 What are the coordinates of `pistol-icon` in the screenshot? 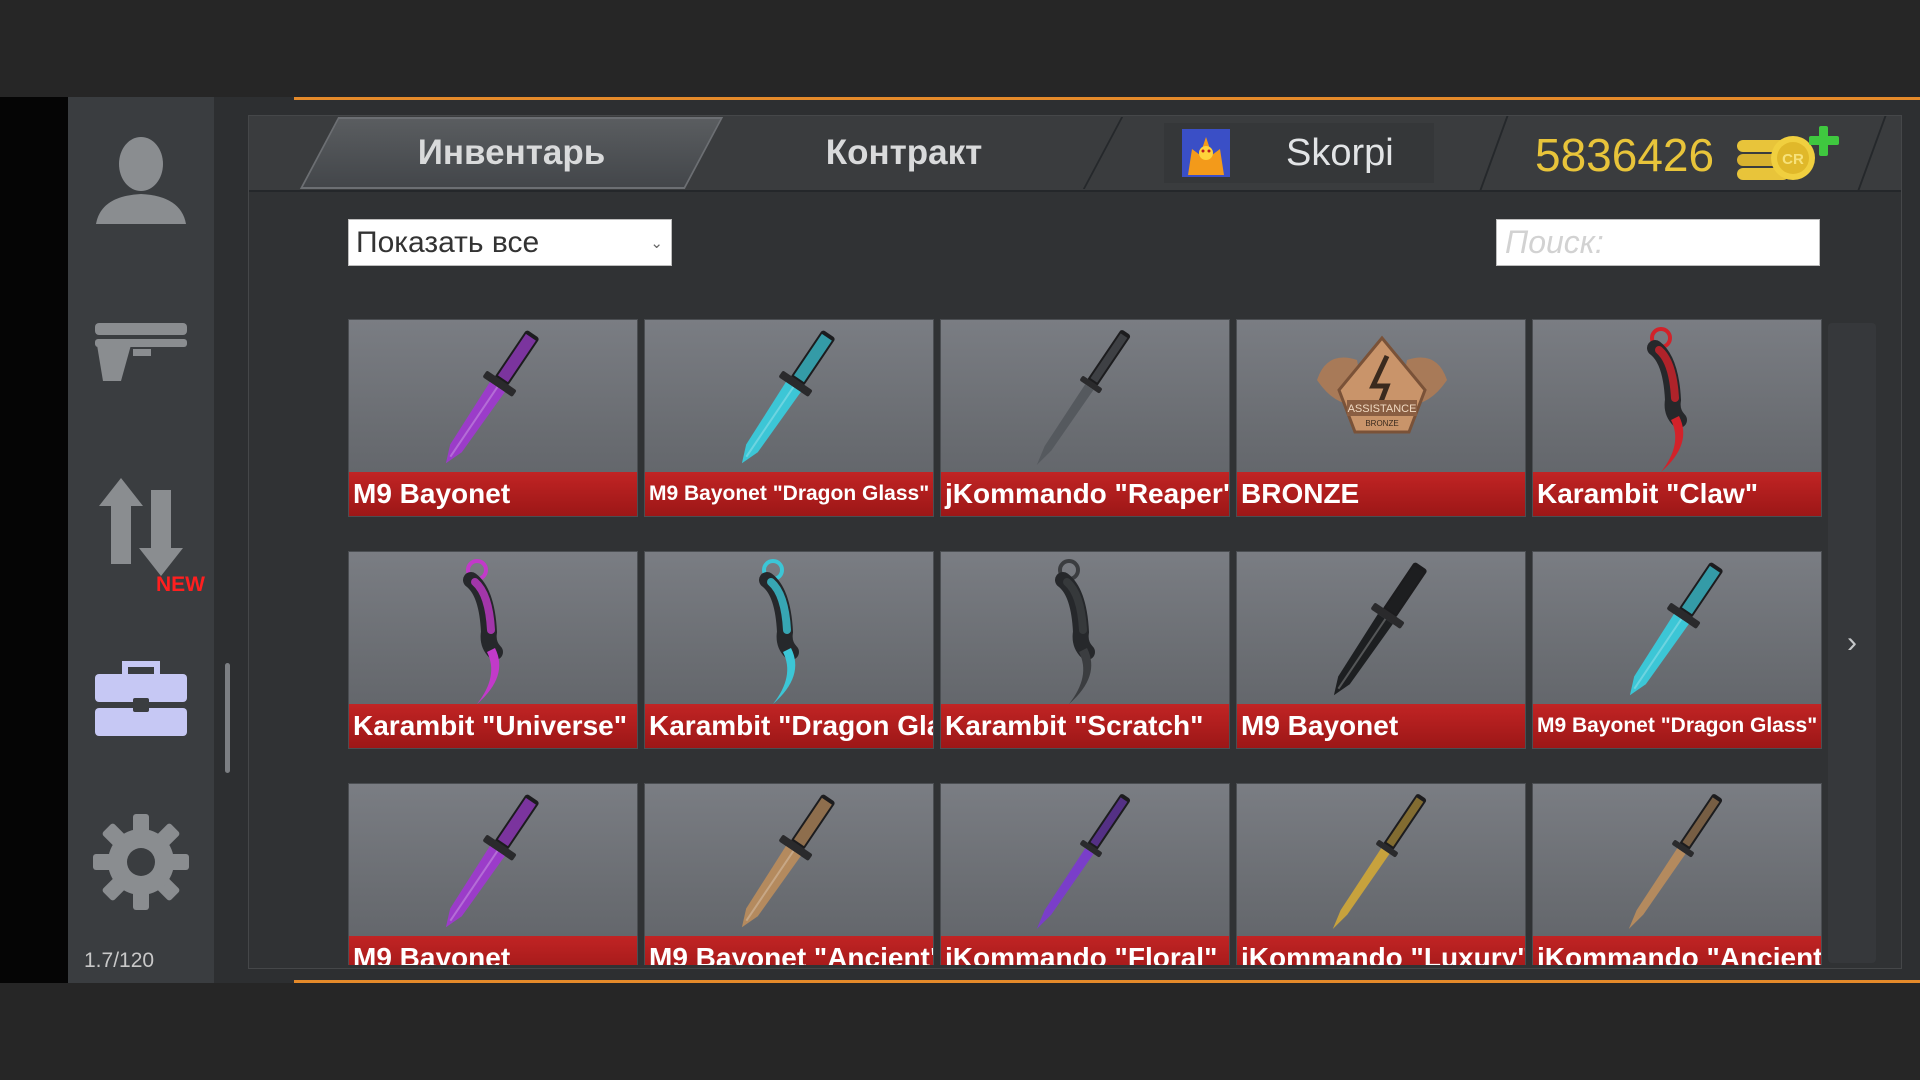 It's located at (141, 352).